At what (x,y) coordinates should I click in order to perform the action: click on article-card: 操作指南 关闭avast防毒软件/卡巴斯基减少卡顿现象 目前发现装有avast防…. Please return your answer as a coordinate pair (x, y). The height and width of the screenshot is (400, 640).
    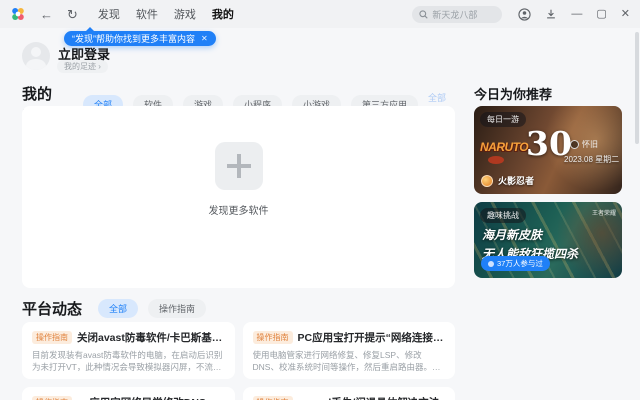
    Looking at the image, I should click on (128, 350).